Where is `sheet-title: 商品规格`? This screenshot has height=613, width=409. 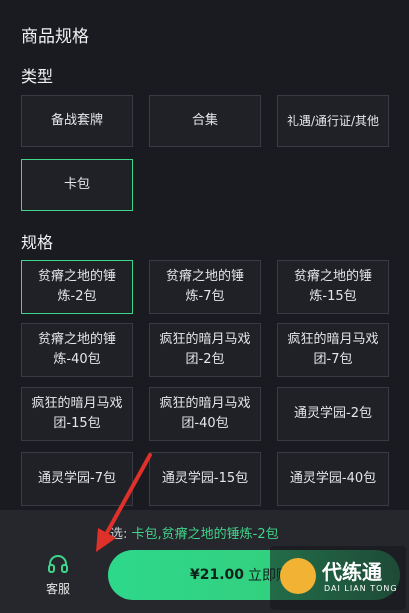
sheet-title: 商品规格 is located at coordinates (55, 37).